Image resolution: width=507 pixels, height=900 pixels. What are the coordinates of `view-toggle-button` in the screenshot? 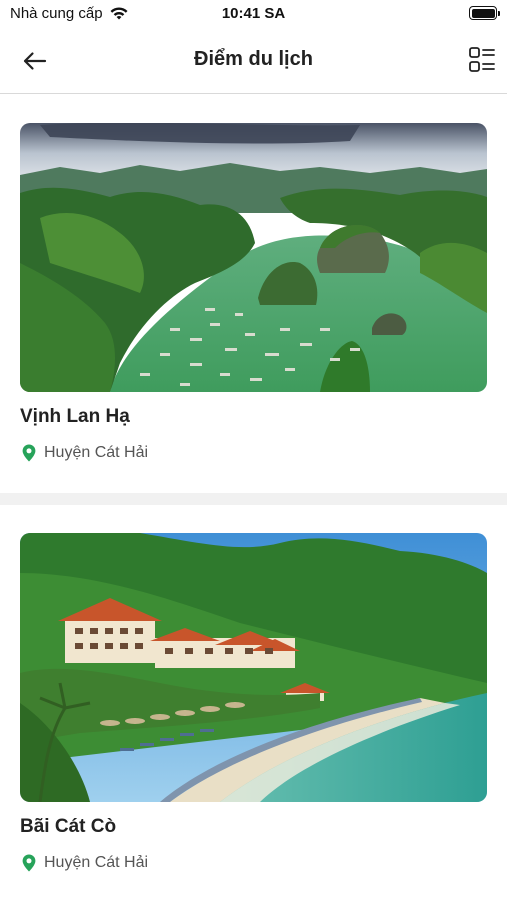 It's located at (482, 60).